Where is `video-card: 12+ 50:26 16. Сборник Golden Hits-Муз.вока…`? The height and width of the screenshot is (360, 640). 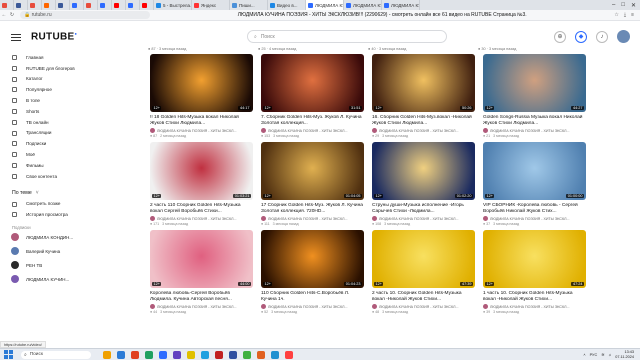
video-card: 12+ 50:26 16. Сборник Golden Hits-Муз.вока… is located at coordinates (423, 96).